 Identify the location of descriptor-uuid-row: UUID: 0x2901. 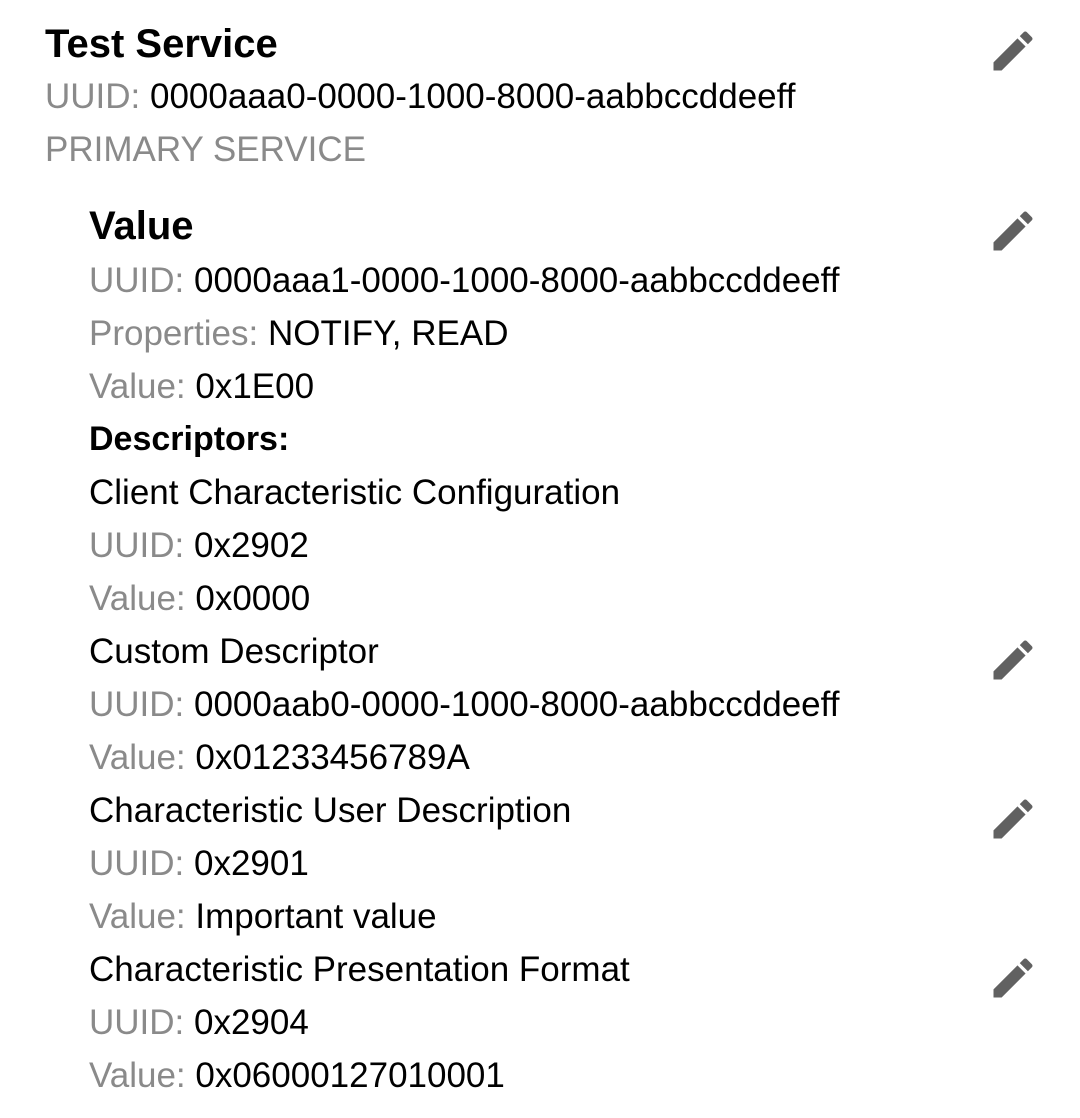
(569, 863).